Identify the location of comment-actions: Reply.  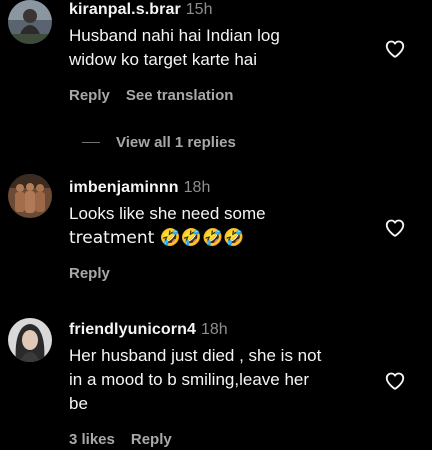
(97, 274).